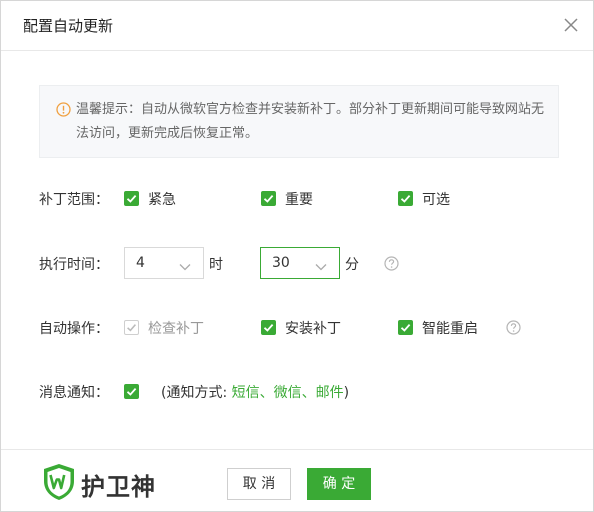 The image size is (594, 512). What do you see at coordinates (288, 393) in the screenshot?
I see `notification-methods-link: 短信、微信、邮件` at bounding box center [288, 393].